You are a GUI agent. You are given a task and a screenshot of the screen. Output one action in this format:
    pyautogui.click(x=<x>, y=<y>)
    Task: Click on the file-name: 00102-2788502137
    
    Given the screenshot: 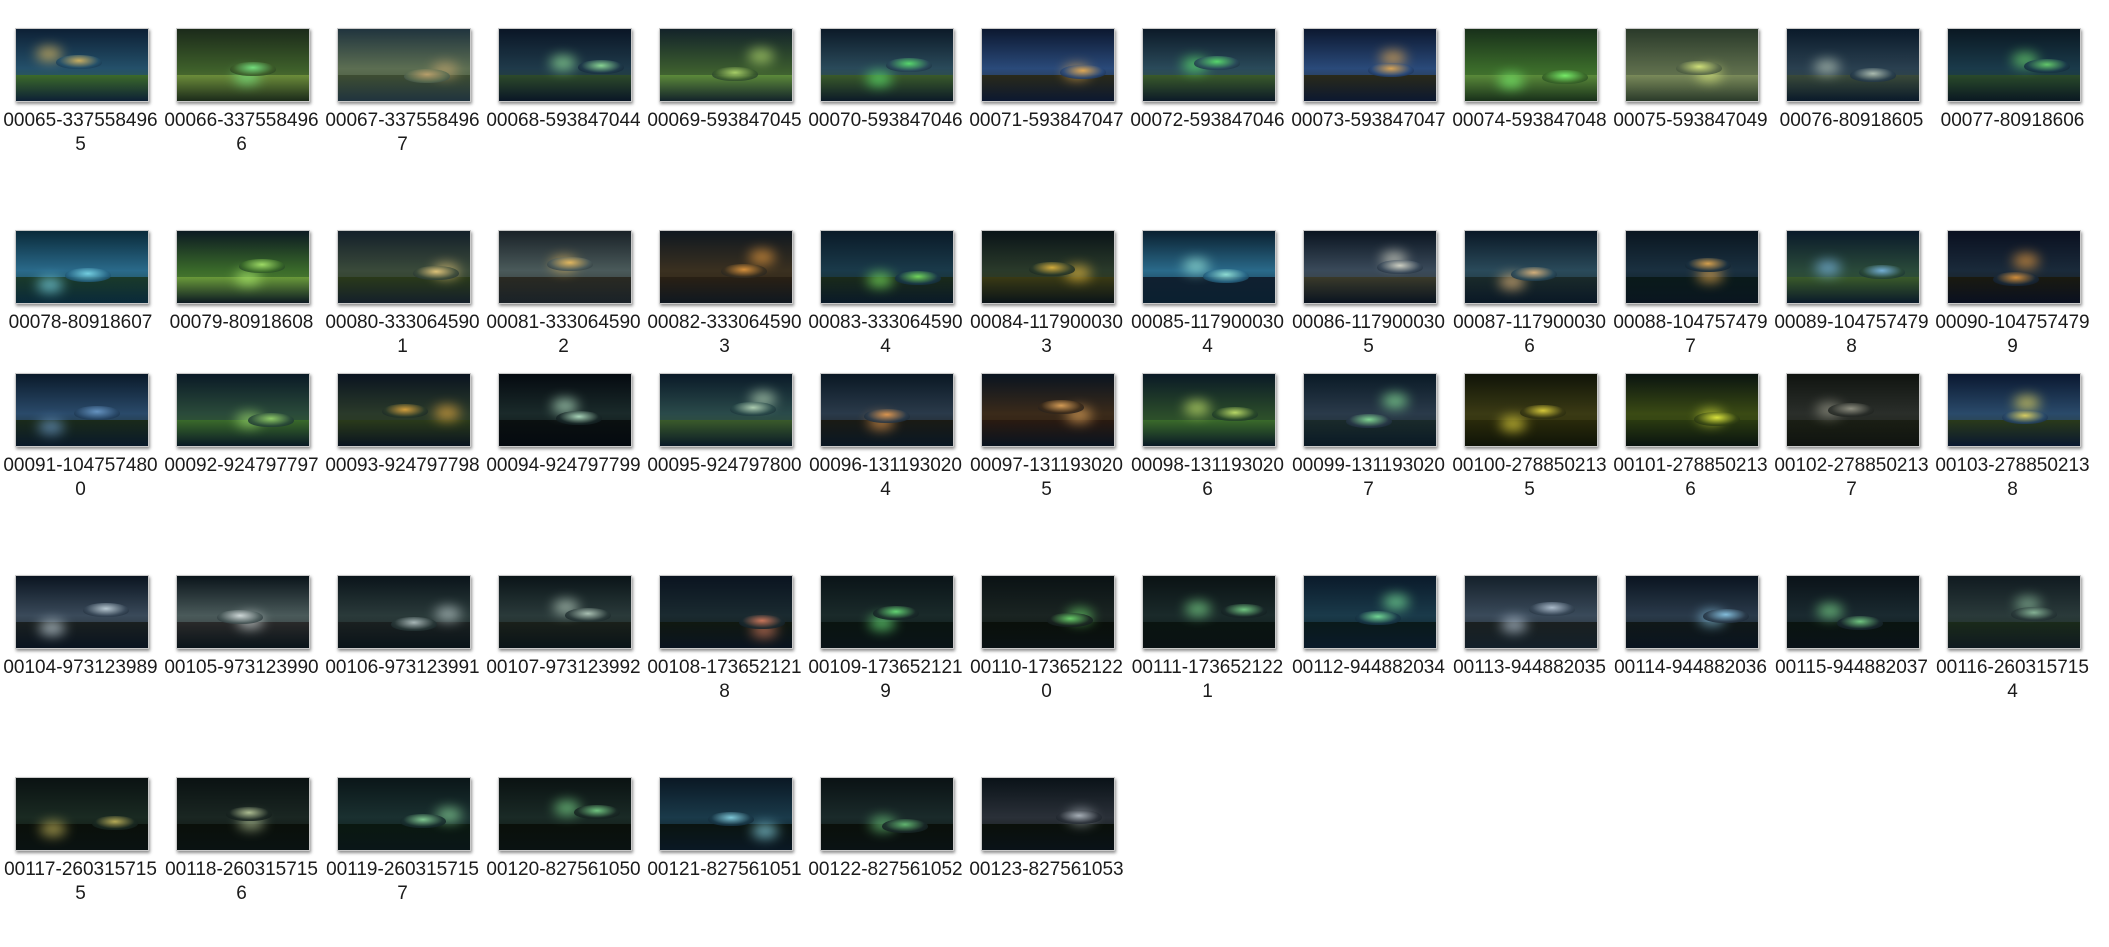 What is the action you would take?
    pyautogui.click(x=1851, y=477)
    